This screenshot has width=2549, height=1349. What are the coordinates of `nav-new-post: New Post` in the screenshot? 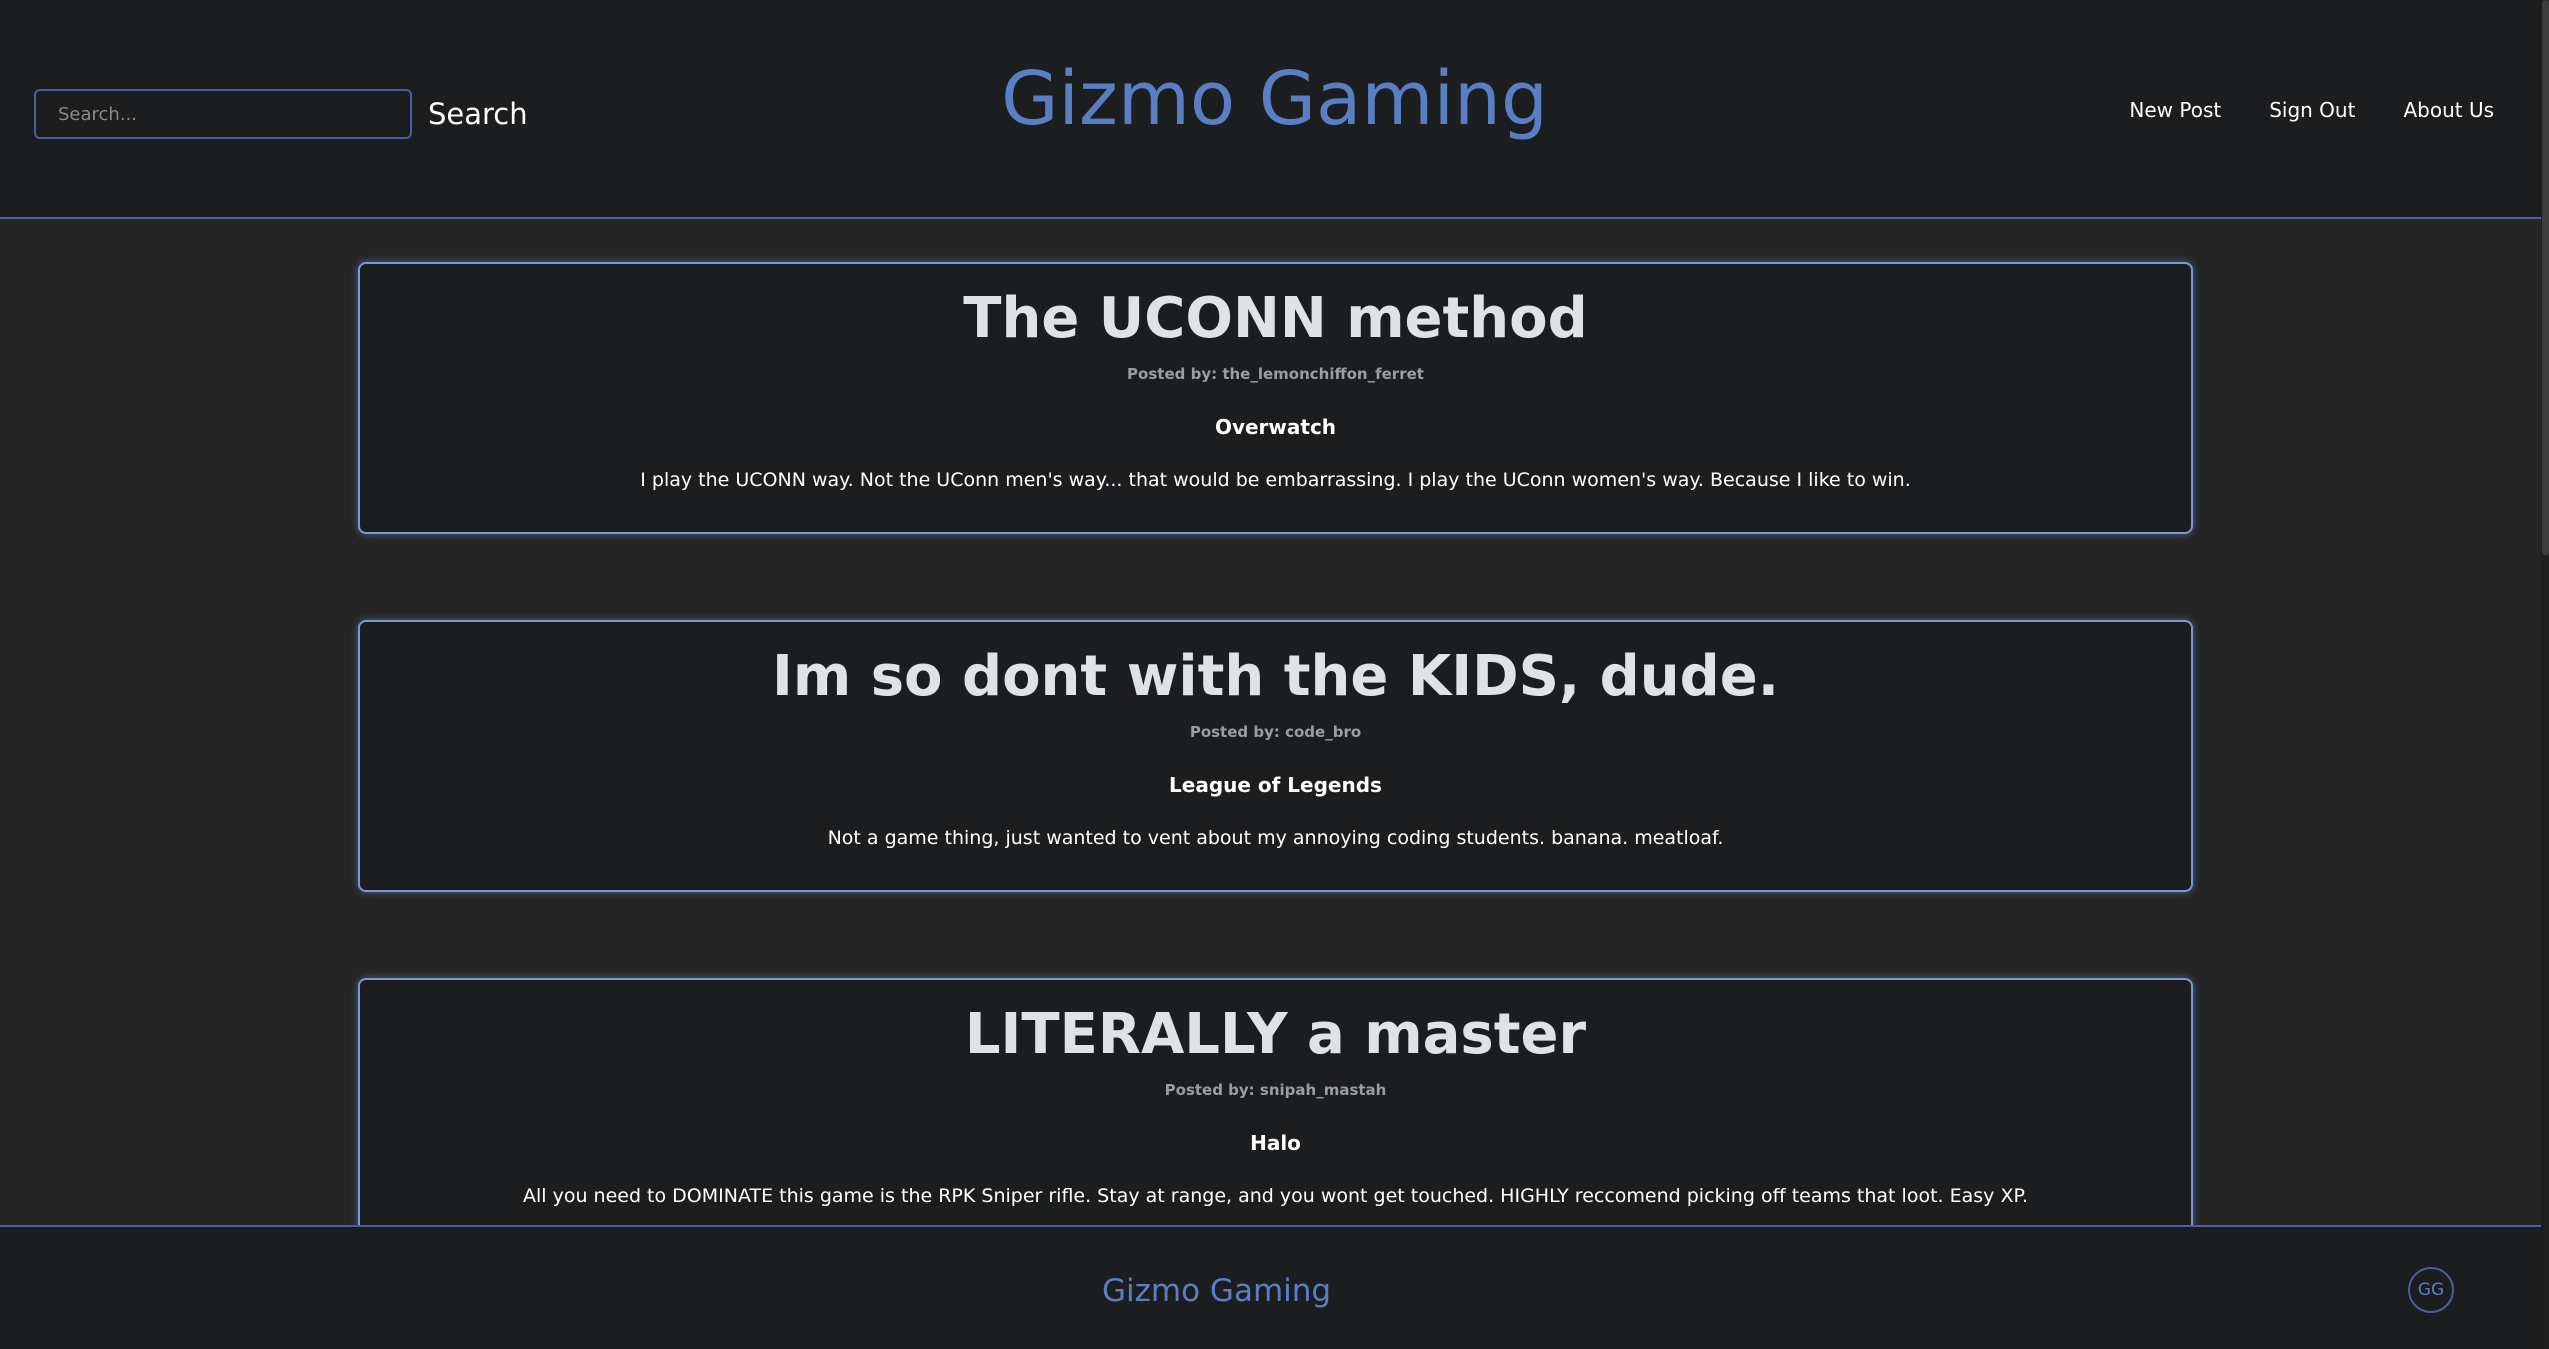 It's located at (2175, 110).